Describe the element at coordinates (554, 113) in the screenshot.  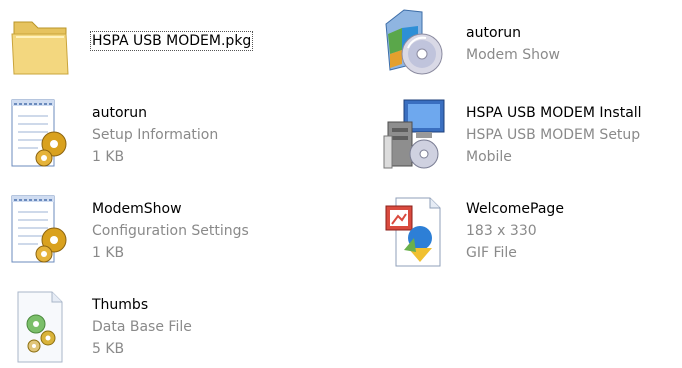
I see `file-name: HSPA USB MODEM Install` at that location.